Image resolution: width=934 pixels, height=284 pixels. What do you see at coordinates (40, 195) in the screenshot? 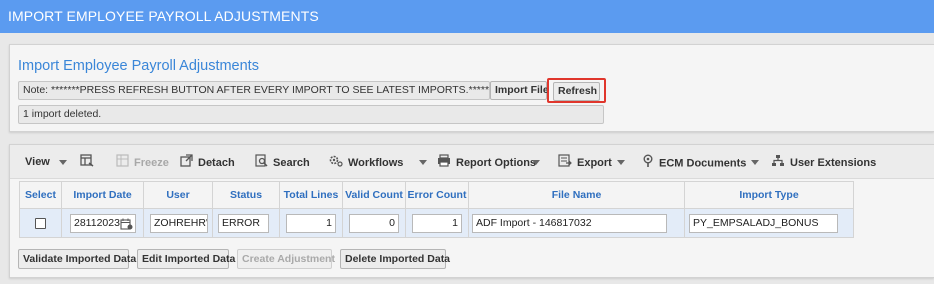
I see `column-header: Select` at bounding box center [40, 195].